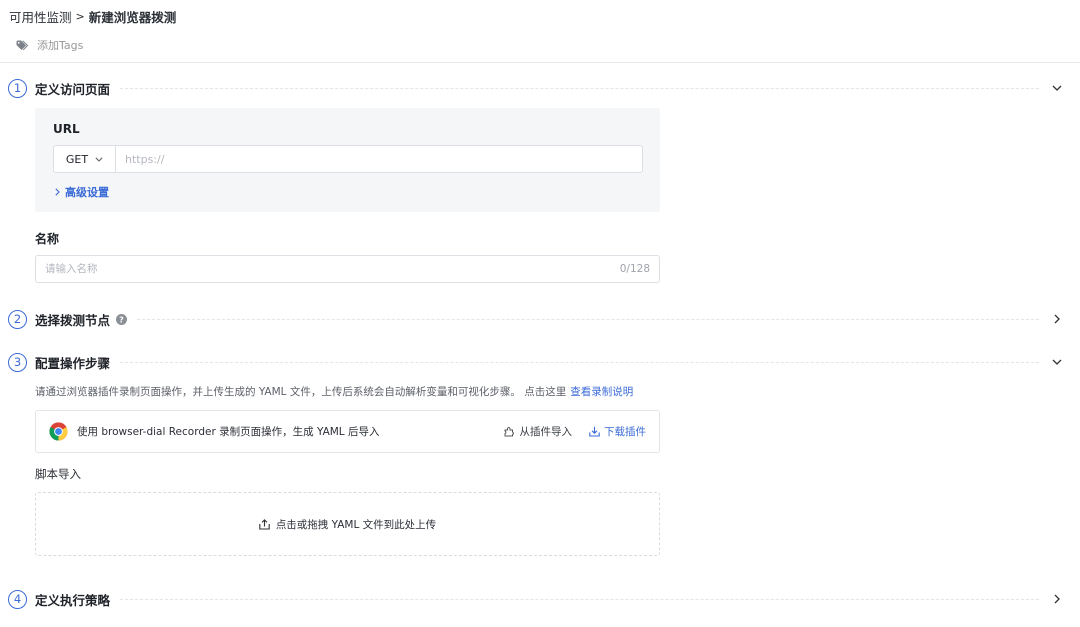  What do you see at coordinates (47, 239) in the screenshot?
I see `name-label: 名称` at bounding box center [47, 239].